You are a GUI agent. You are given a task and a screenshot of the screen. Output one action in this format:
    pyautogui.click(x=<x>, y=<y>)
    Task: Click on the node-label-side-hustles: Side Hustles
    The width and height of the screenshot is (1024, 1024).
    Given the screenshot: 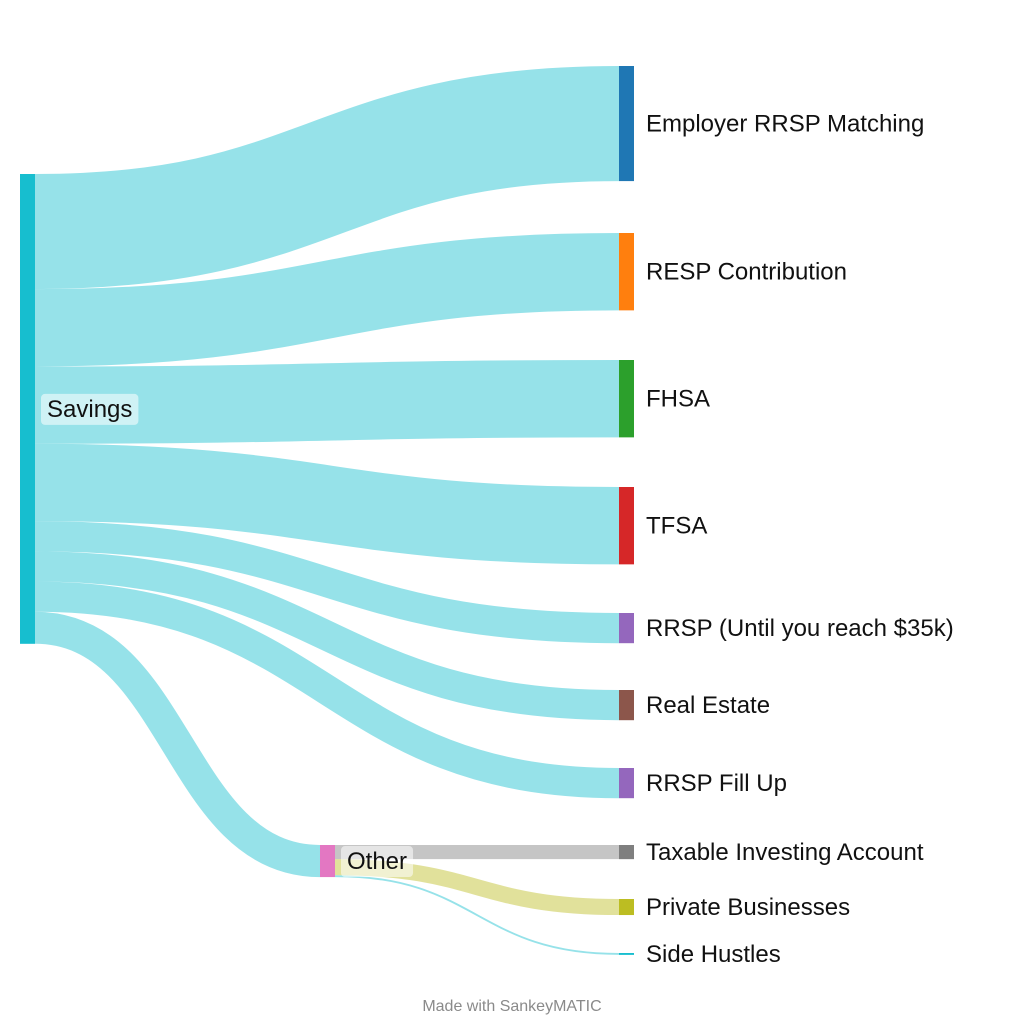 What is the action you would take?
    pyautogui.click(x=713, y=954)
    